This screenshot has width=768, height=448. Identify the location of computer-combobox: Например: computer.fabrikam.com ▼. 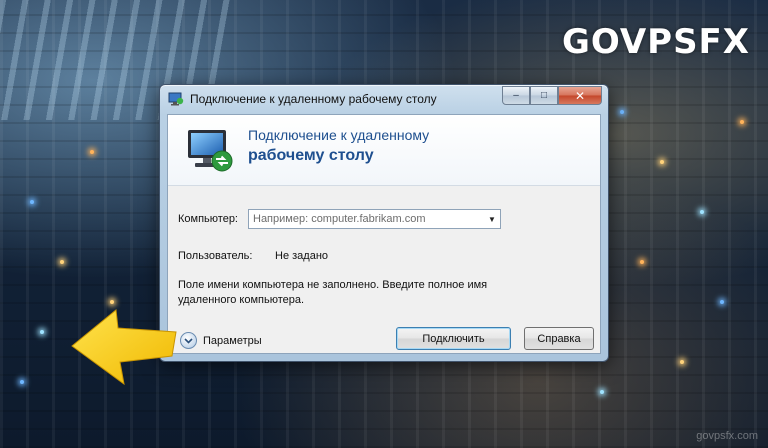
(374, 219).